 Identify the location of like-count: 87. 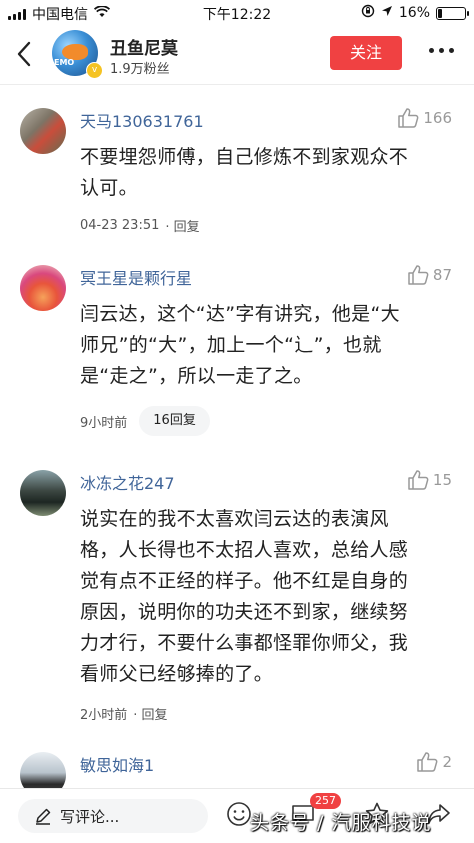
(442, 275).